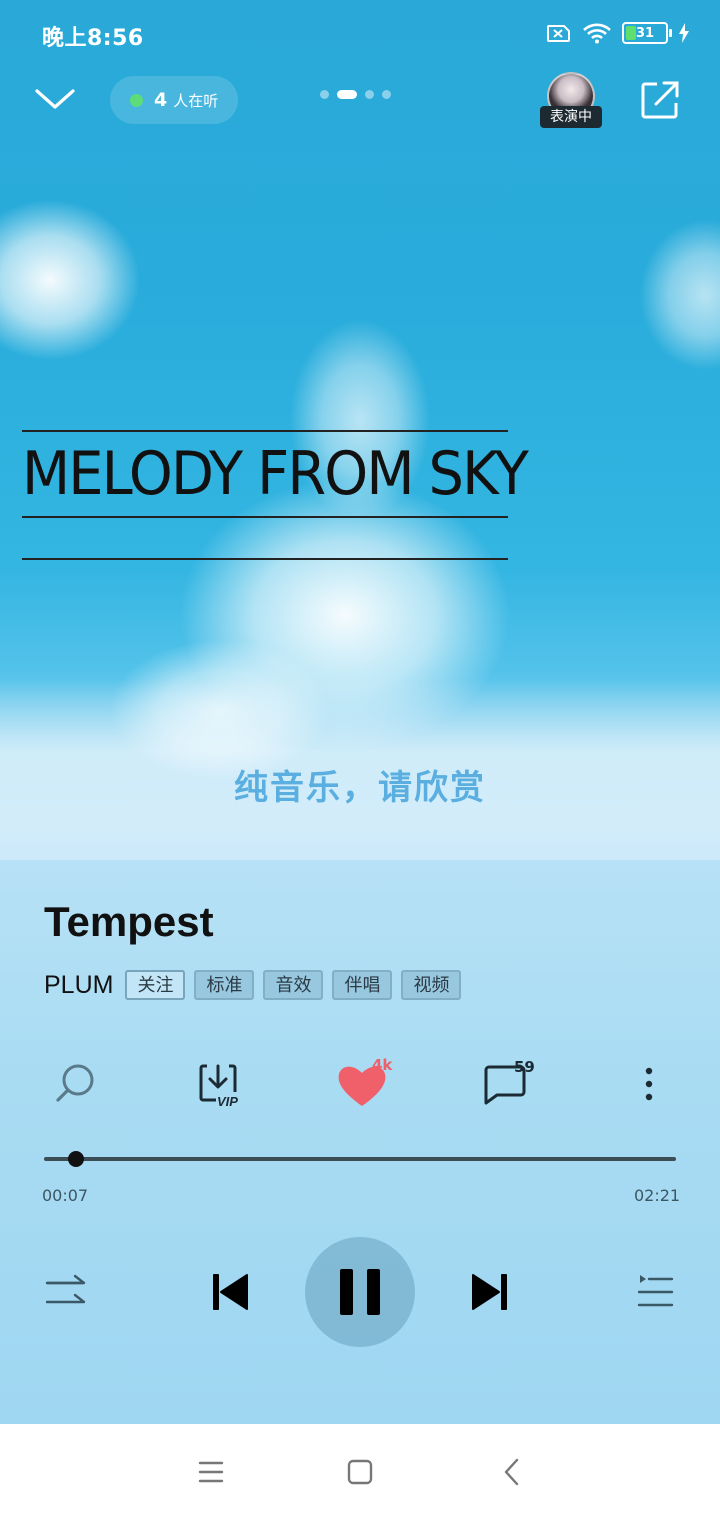 The height and width of the screenshot is (1520, 720). I want to click on previous-button, so click(230, 1292).